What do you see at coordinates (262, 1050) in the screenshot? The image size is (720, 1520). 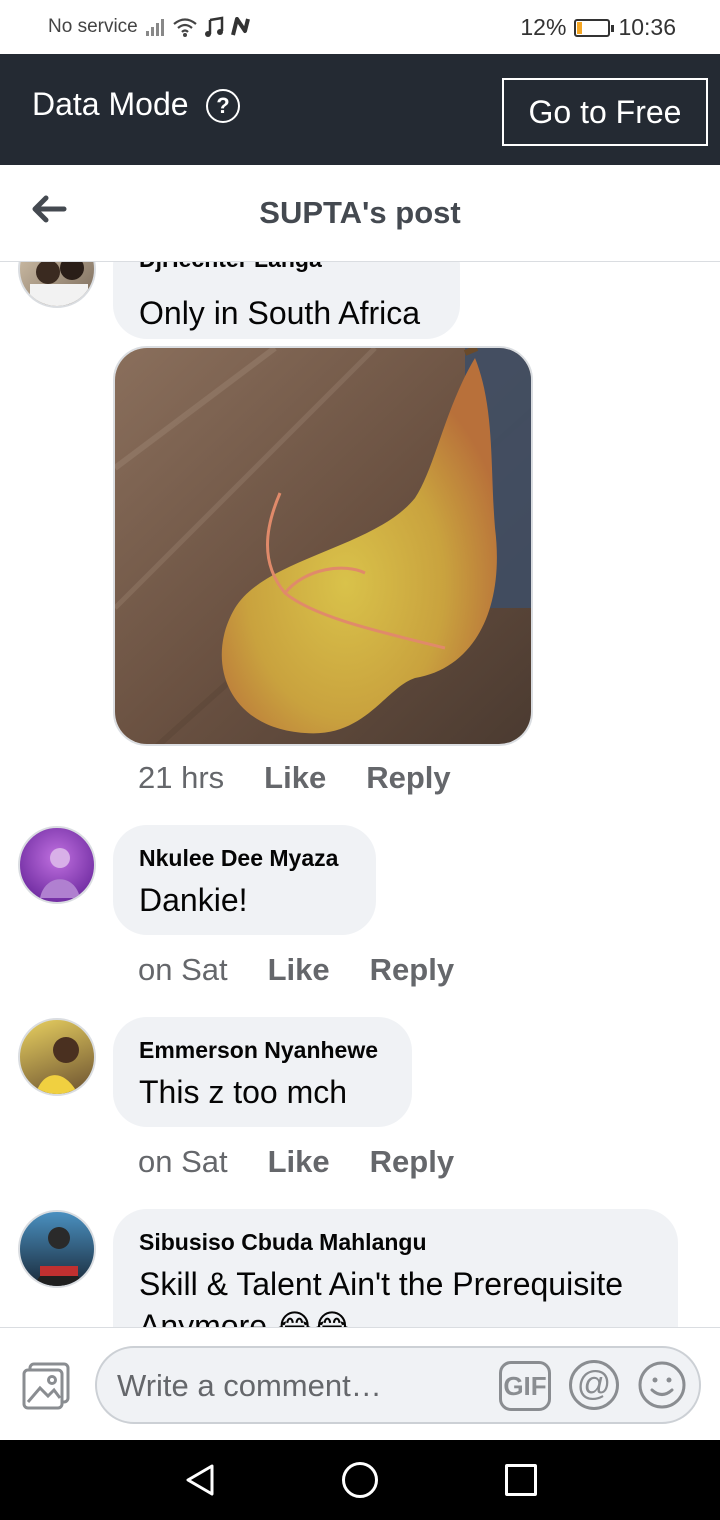 I see `comment-author: Emmerson Nyanhewe` at bounding box center [262, 1050].